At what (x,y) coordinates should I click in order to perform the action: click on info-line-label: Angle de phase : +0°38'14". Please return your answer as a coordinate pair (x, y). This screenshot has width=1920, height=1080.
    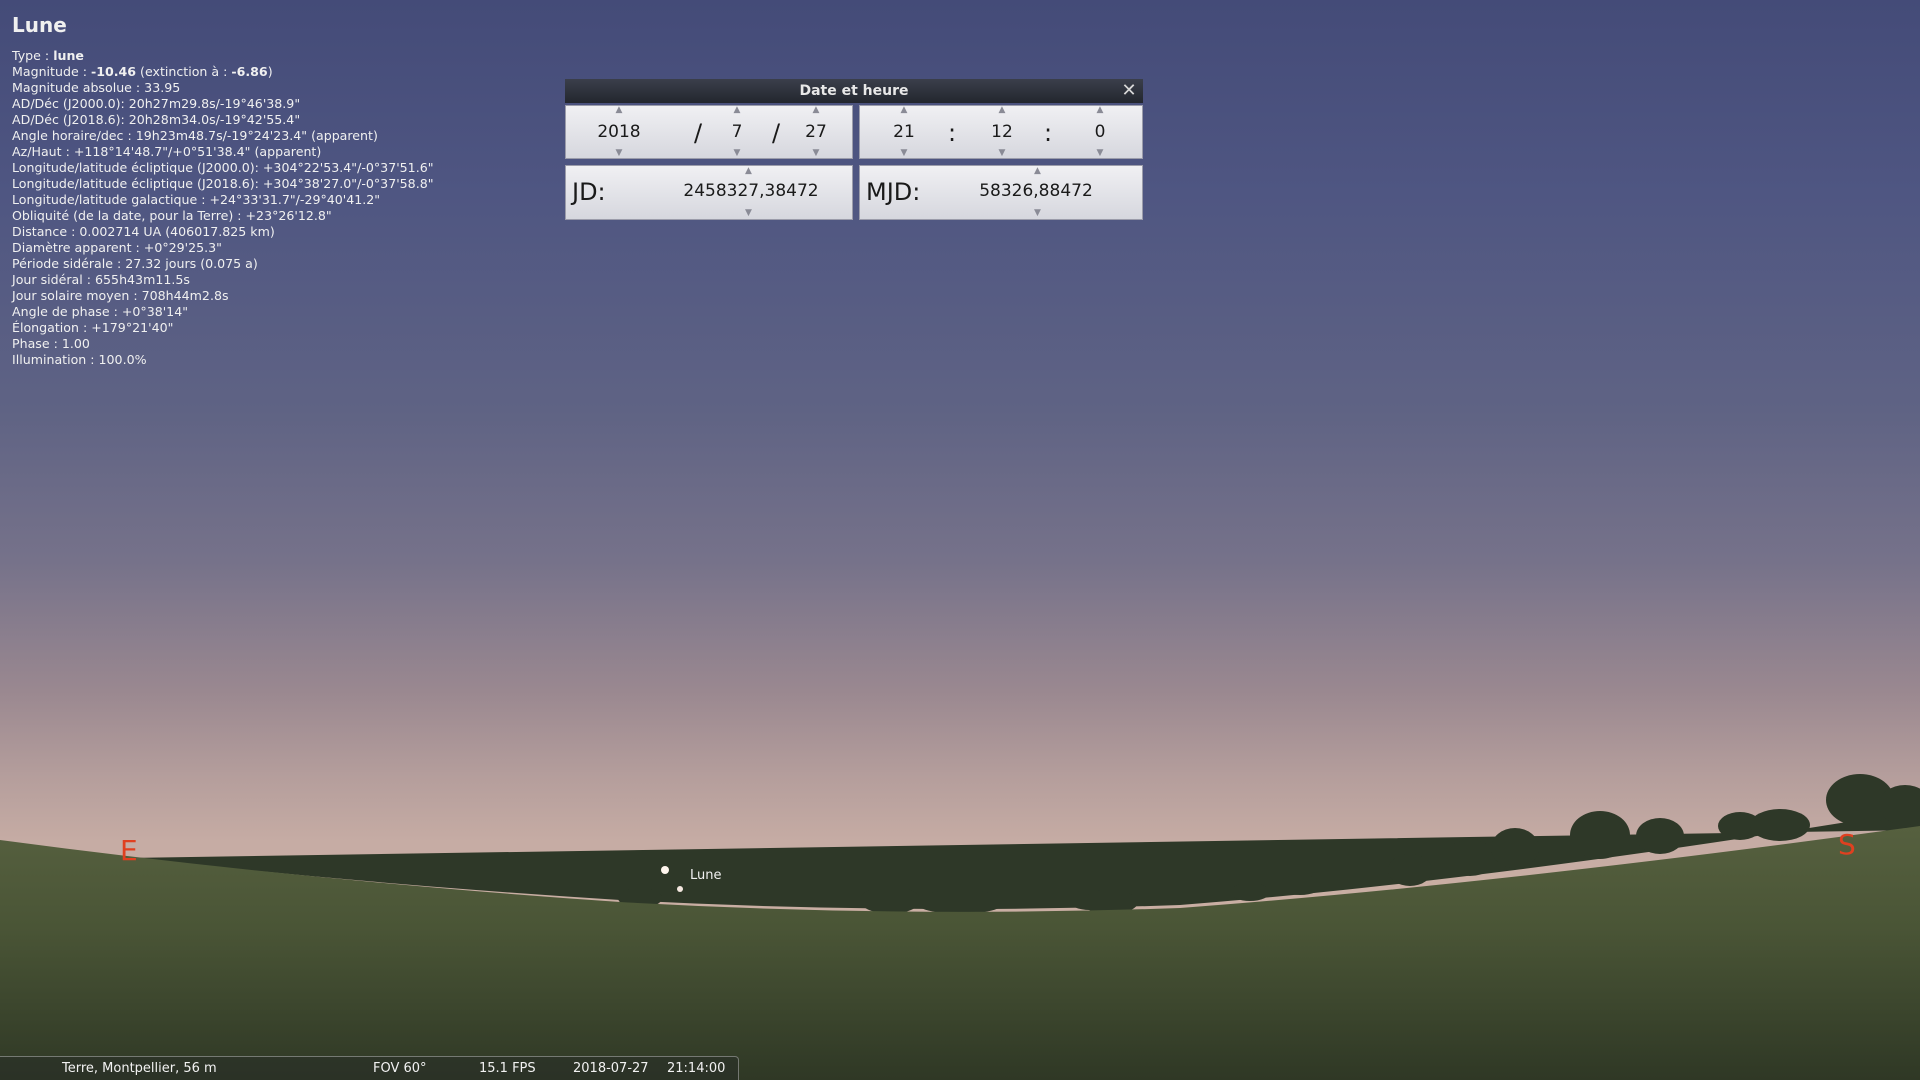
    Looking at the image, I should click on (100, 311).